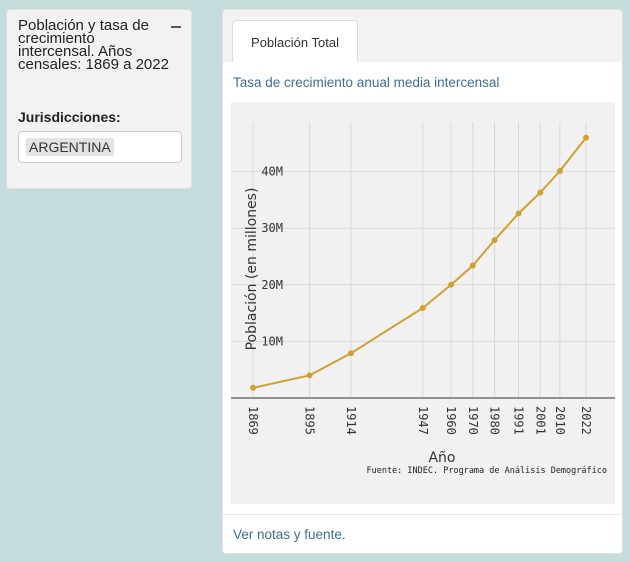 The width and height of the screenshot is (630, 561). What do you see at coordinates (252, 269) in the screenshot?
I see `y-axis-title: Población (en millones)` at bounding box center [252, 269].